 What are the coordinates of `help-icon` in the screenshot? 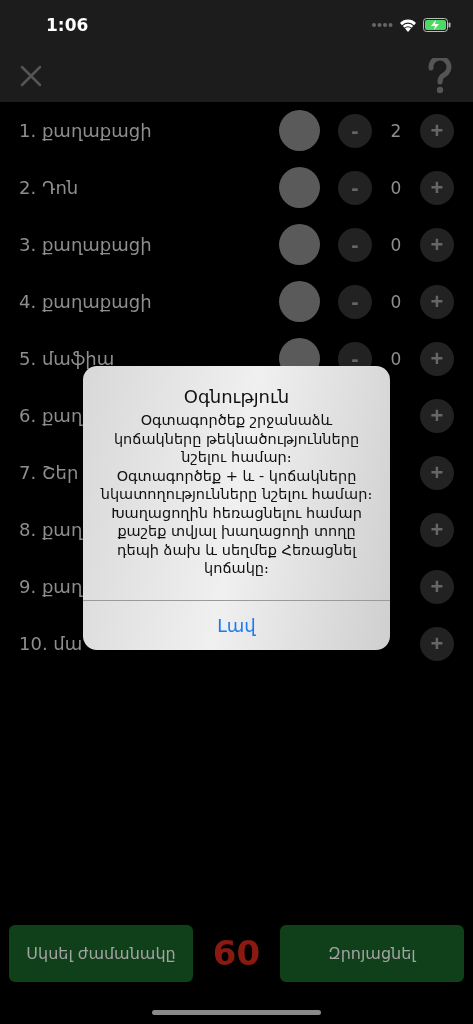 It's located at (440, 76).